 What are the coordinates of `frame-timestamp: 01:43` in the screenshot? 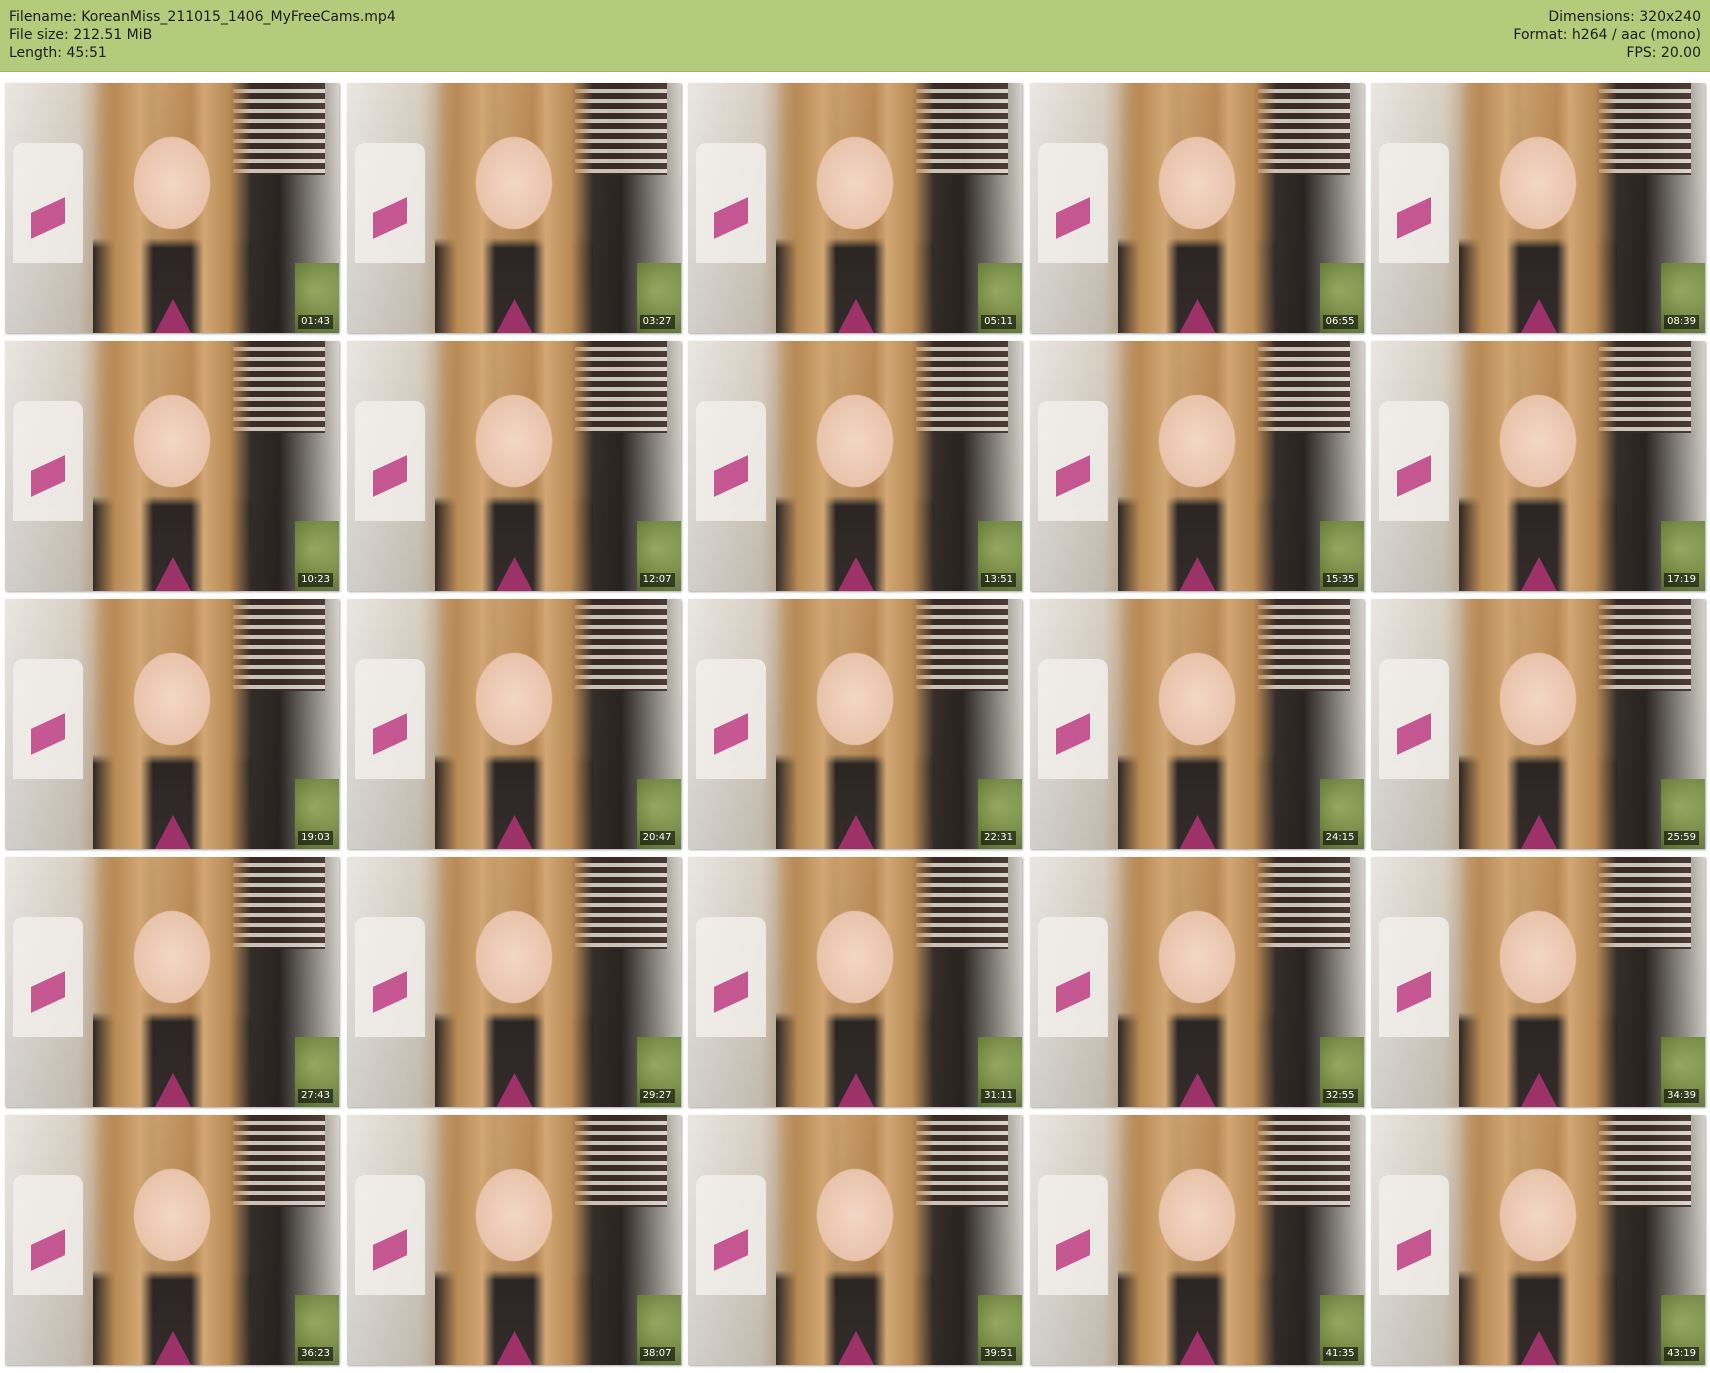 It's located at (315, 322).